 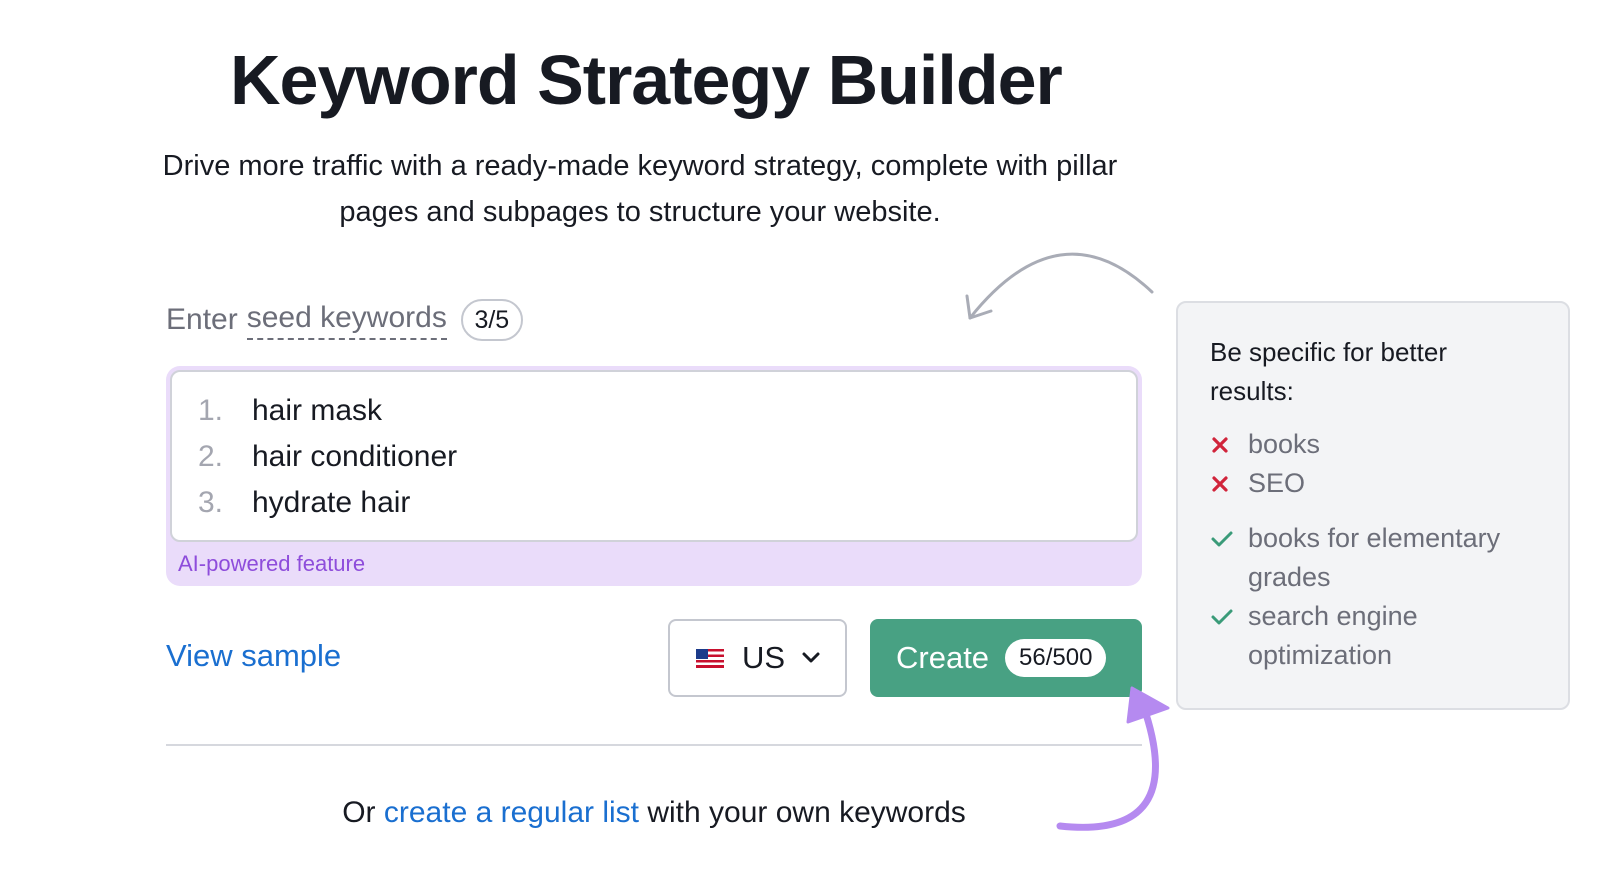 I want to click on country-value: US, so click(x=764, y=657).